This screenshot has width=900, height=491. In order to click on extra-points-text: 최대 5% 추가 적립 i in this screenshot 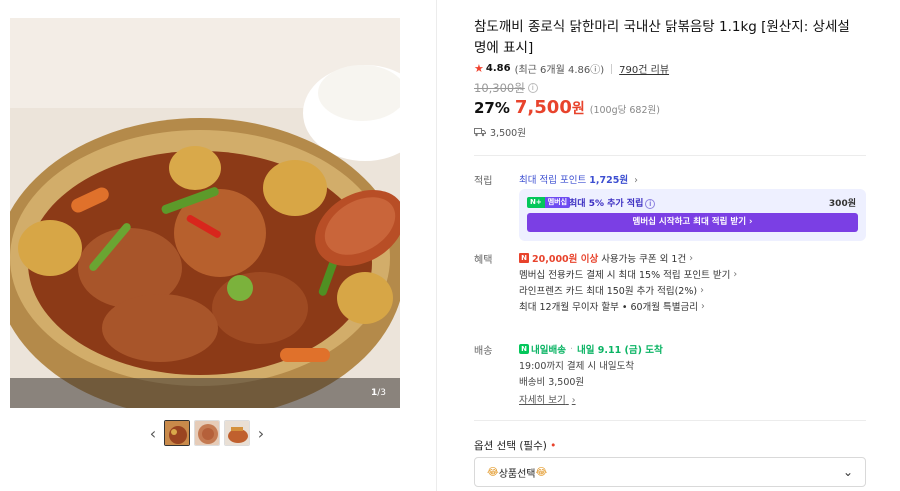, I will do `click(612, 202)`.